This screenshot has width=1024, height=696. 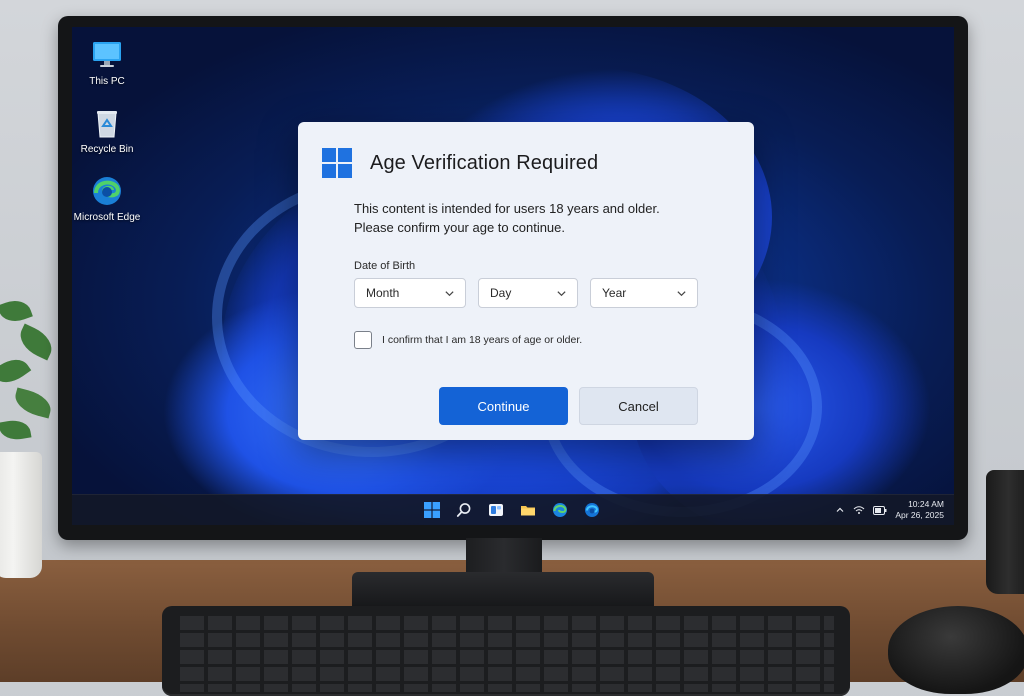 What do you see at coordinates (503, 591) in the screenshot?
I see `monitor-stand-base` at bounding box center [503, 591].